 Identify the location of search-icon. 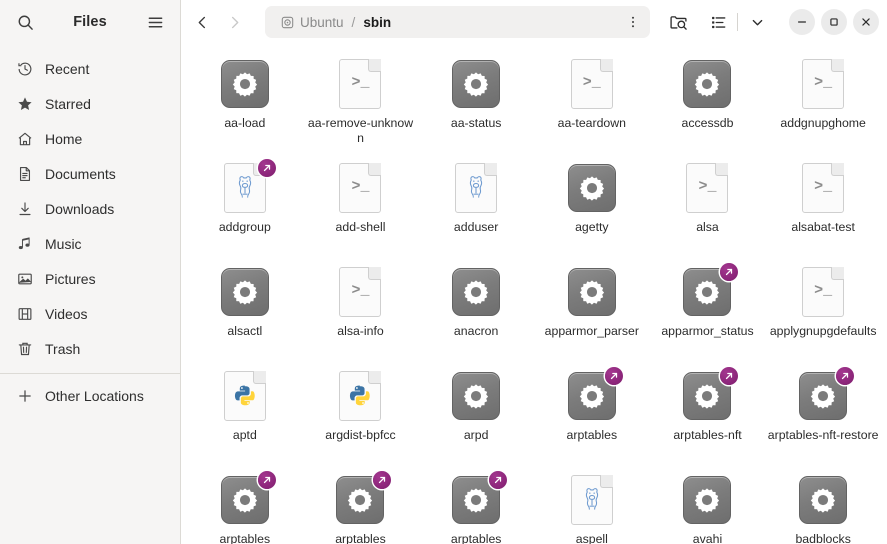
(25, 22).